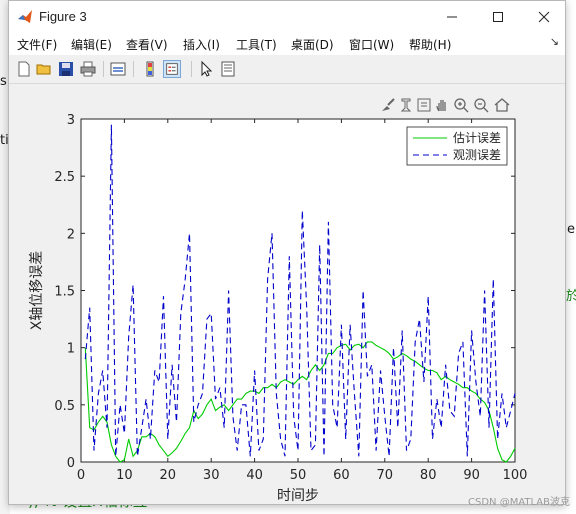 The image size is (576, 514). What do you see at coordinates (442, 105) in the screenshot?
I see `pan-icon` at bounding box center [442, 105].